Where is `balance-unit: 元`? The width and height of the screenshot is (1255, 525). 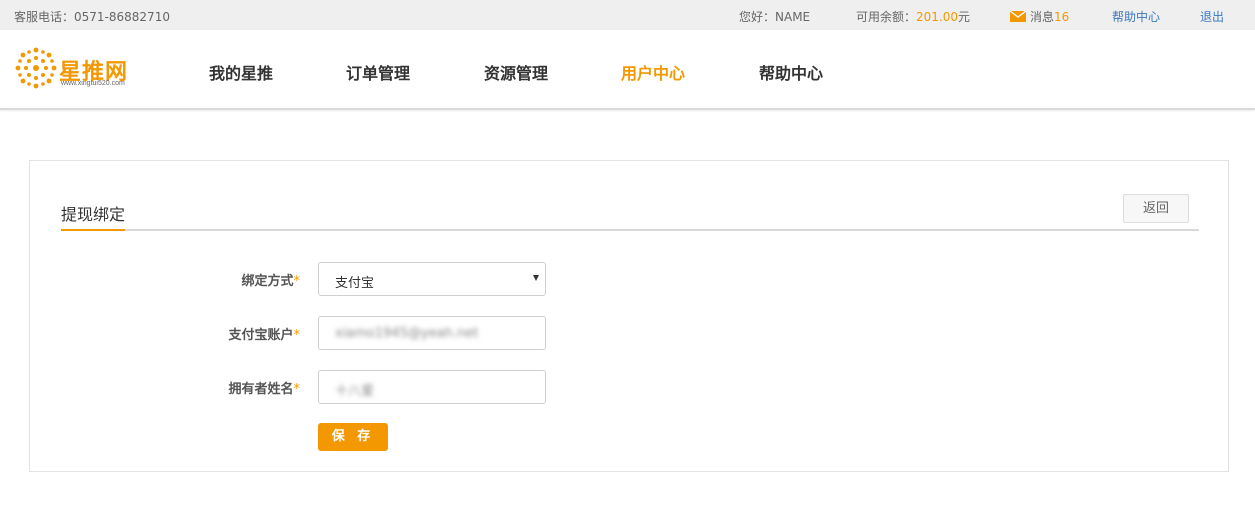 balance-unit: 元 is located at coordinates (964, 17).